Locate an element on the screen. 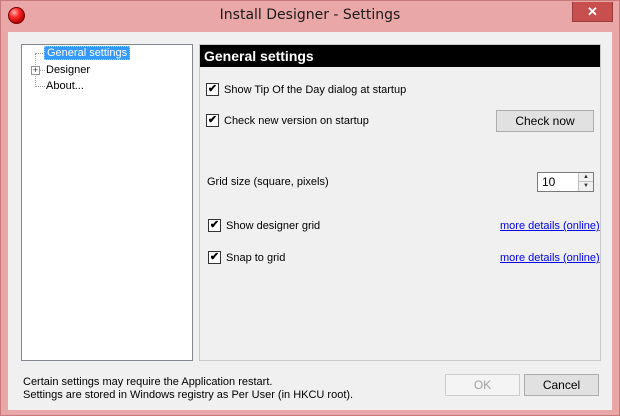 This screenshot has width=620, height=416. ok-button: OK is located at coordinates (482, 385).